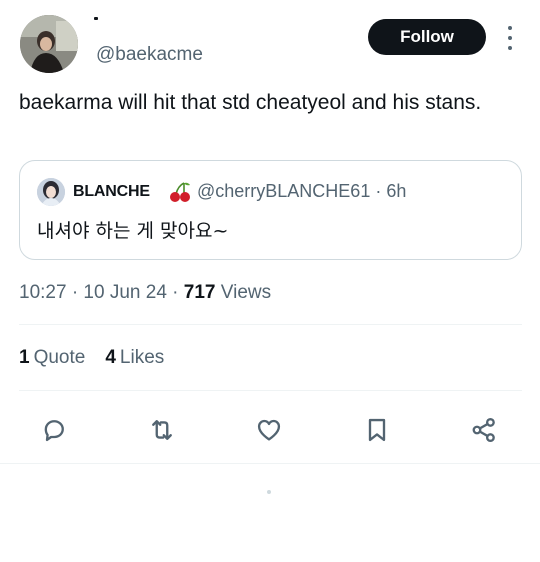  What do you see at coordinates (180, 192) in the screenshot?
I see `cherry-icon` at bounding box center [180, 192].